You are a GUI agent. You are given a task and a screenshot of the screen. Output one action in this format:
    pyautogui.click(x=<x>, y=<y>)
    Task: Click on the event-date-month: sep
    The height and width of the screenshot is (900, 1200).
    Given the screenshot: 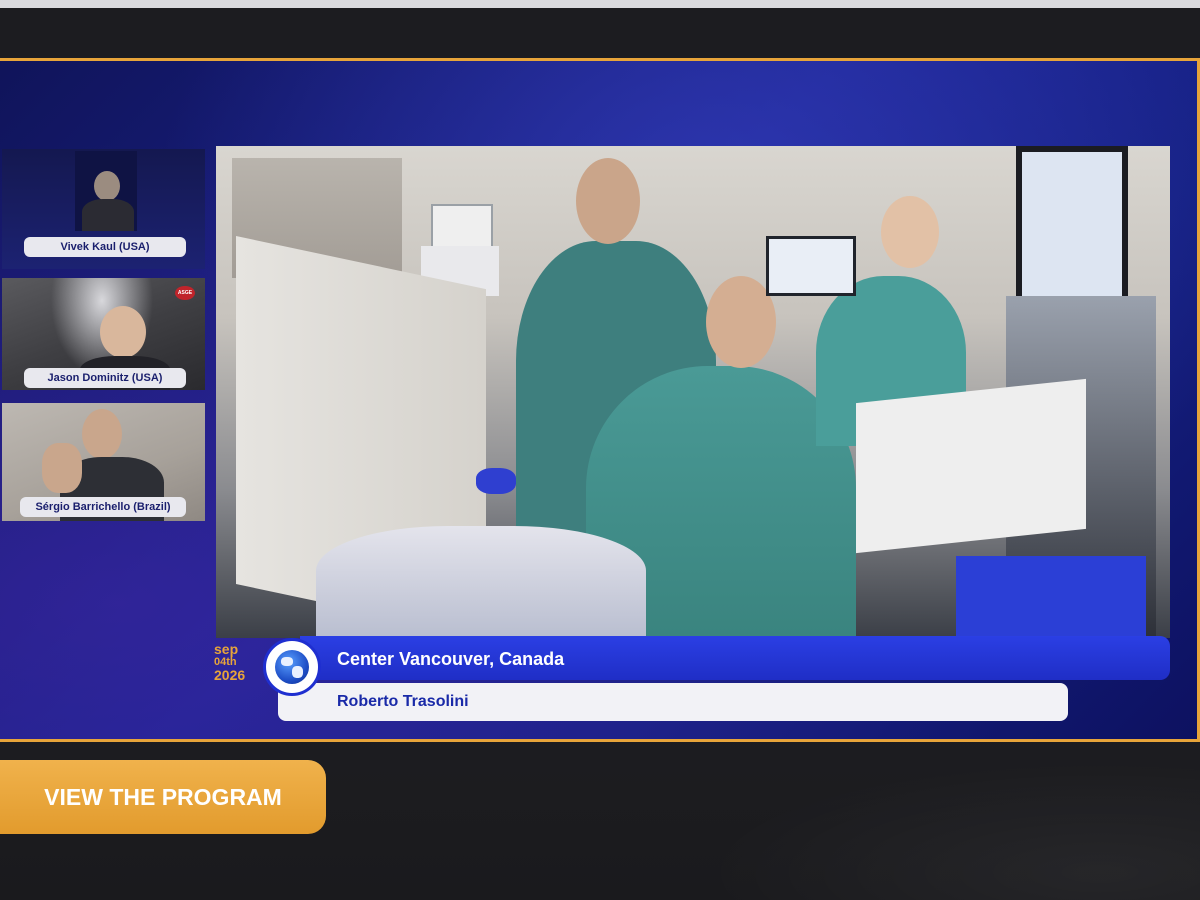 What is the action you would take?
    pyautogui.click(x=226, y=649)
    